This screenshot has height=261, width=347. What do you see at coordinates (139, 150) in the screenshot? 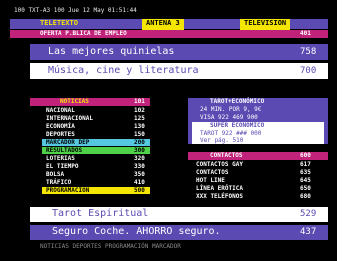
I see `left-menu-item-page: 300` at bounding box center [139, 150].